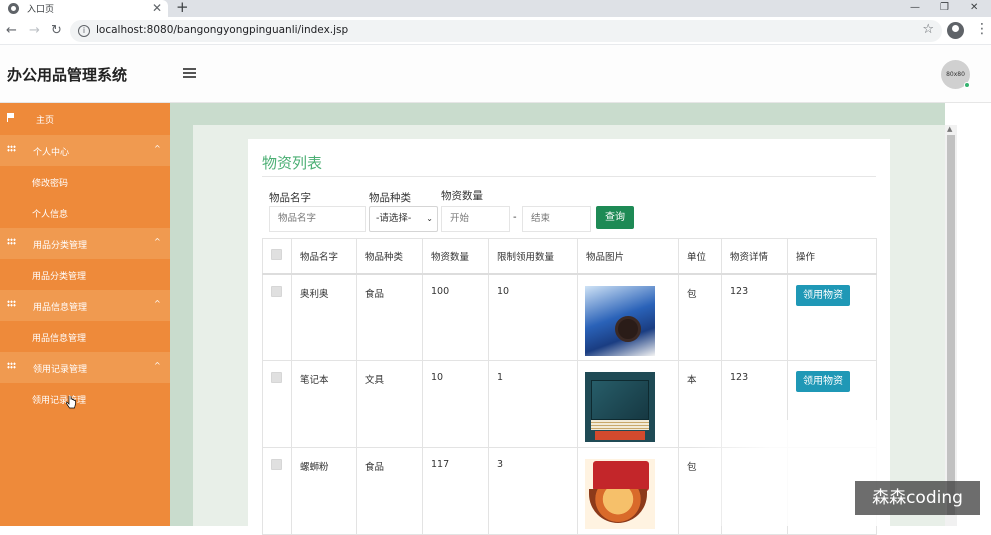  What do you see at coordinates (832, 404) in the screenshot?
I see `cell-action: 领用物资` at bounding box center [832, 404].